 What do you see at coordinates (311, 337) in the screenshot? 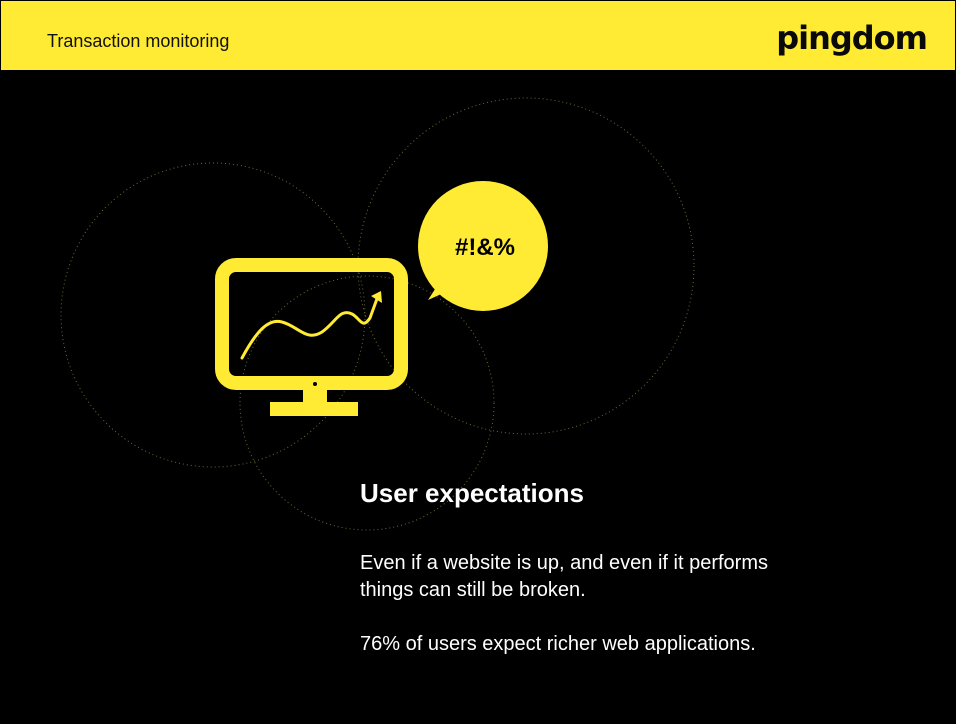
I see `monitor-chart-icon` at bounding box center [311, 337].